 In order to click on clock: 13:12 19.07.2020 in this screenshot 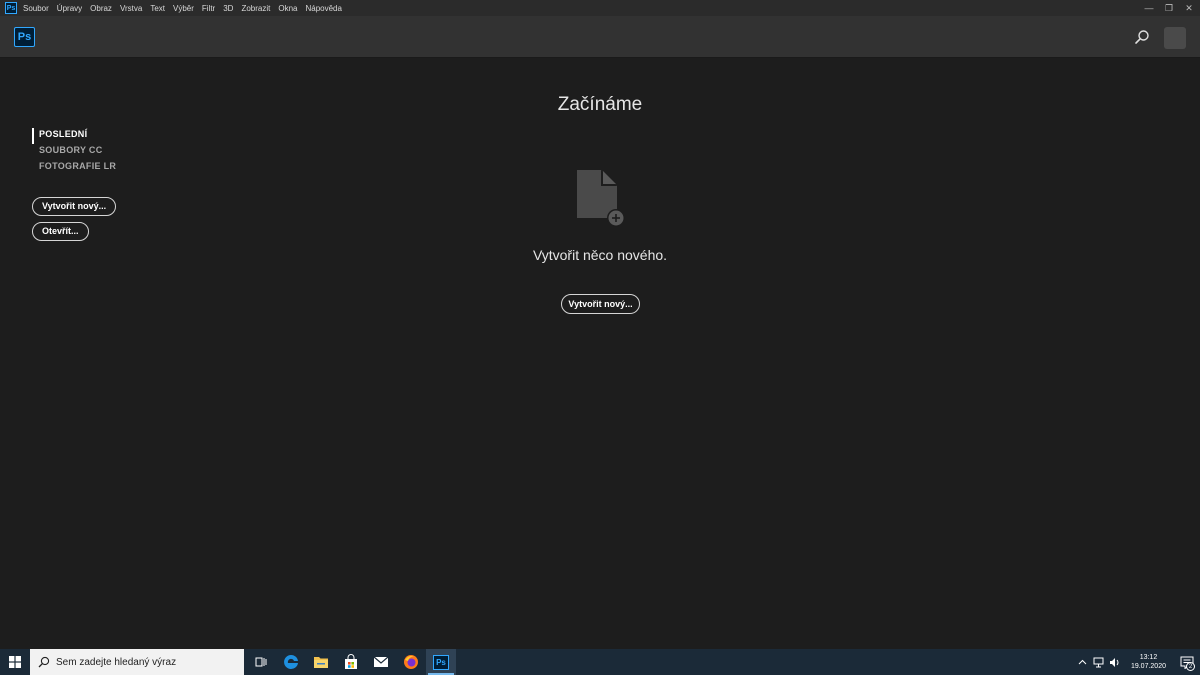, I will do `click(1148, 662)`.